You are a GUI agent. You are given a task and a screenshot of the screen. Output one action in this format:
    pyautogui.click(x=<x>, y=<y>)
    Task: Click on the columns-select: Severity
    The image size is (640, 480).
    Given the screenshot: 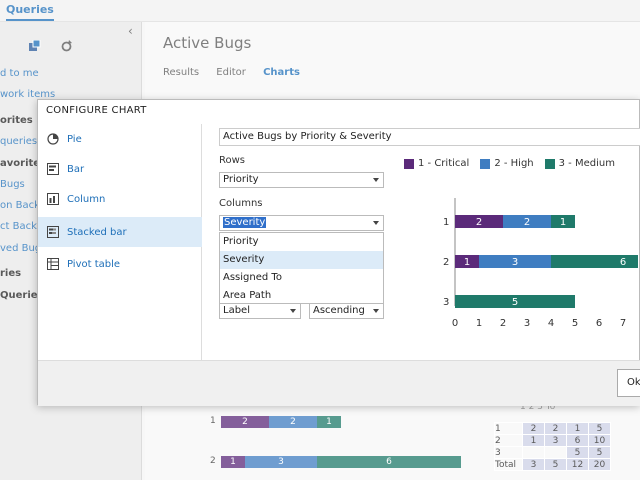 What is the action you would take?
    pyautogui.click(x=301, y=223)
    